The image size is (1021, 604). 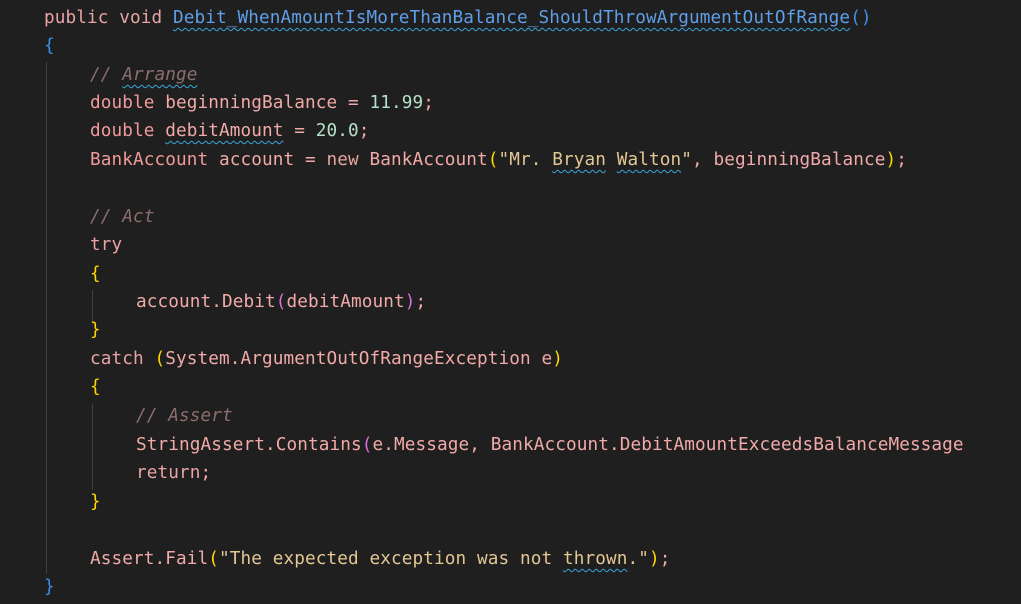 What do you see at coordinates (345, 302) in the screenshot?
I see `arg-debit-amount: debitAmount` at bounding box center [345, 302].